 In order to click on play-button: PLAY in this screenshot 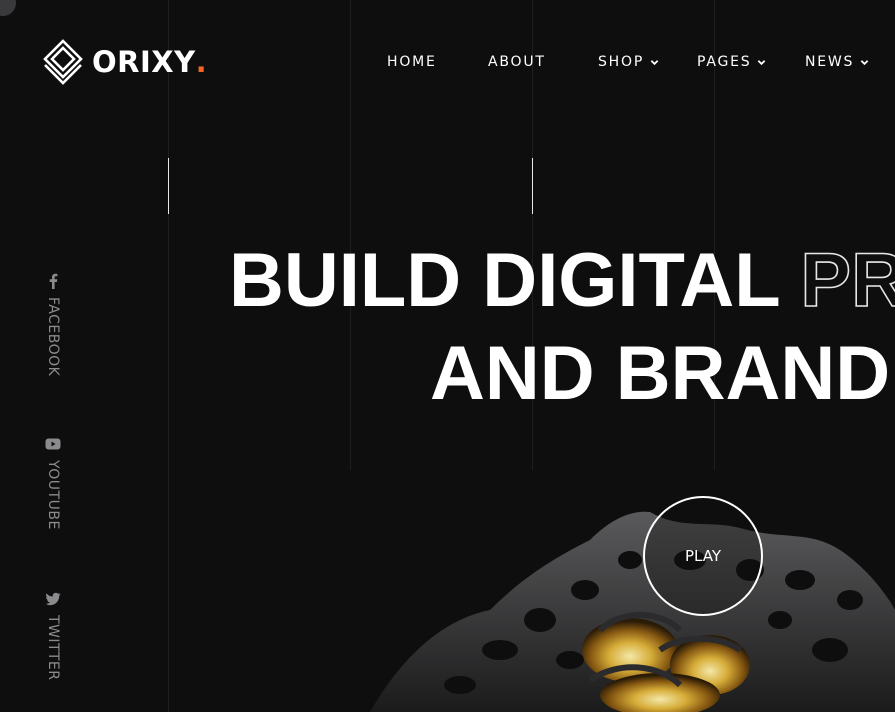, I will do `click(703, 556)`.